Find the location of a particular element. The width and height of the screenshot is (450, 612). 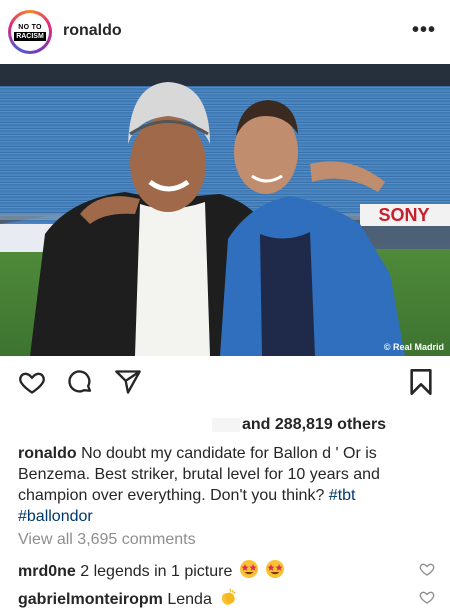

sony-sign: SONY is located at coordinates (403, 215).